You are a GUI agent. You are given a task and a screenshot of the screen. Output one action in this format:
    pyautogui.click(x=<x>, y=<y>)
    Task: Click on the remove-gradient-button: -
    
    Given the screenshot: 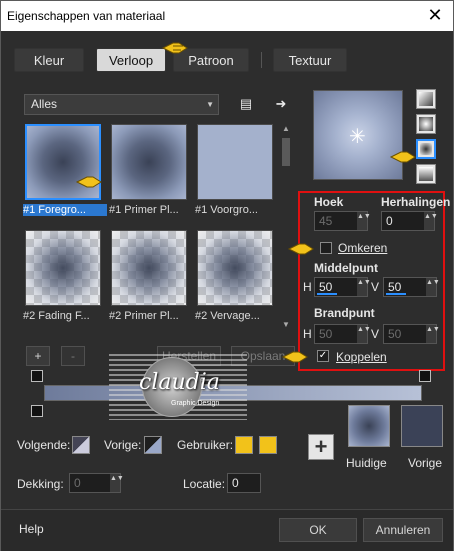 What is the action you would take?
    pyautogui.click(x=73, y=356)
    